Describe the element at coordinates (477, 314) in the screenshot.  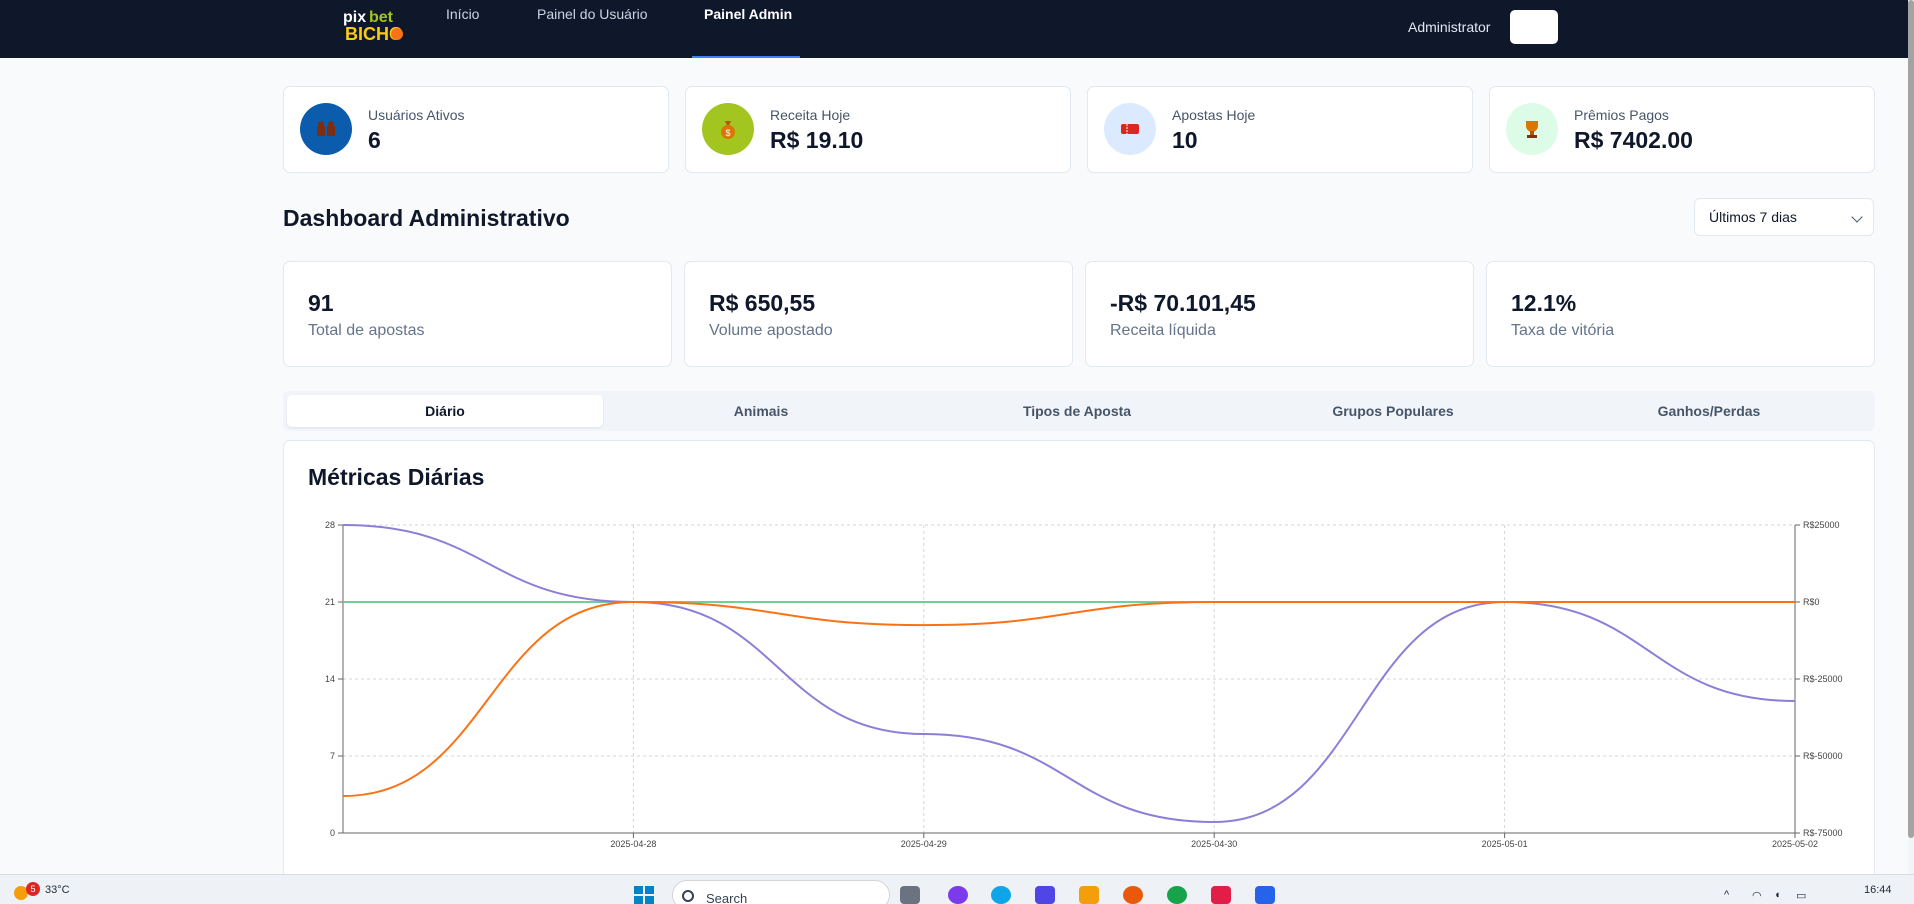
I see `metric-card-total-bets: 91 Total de apostas` at that location.